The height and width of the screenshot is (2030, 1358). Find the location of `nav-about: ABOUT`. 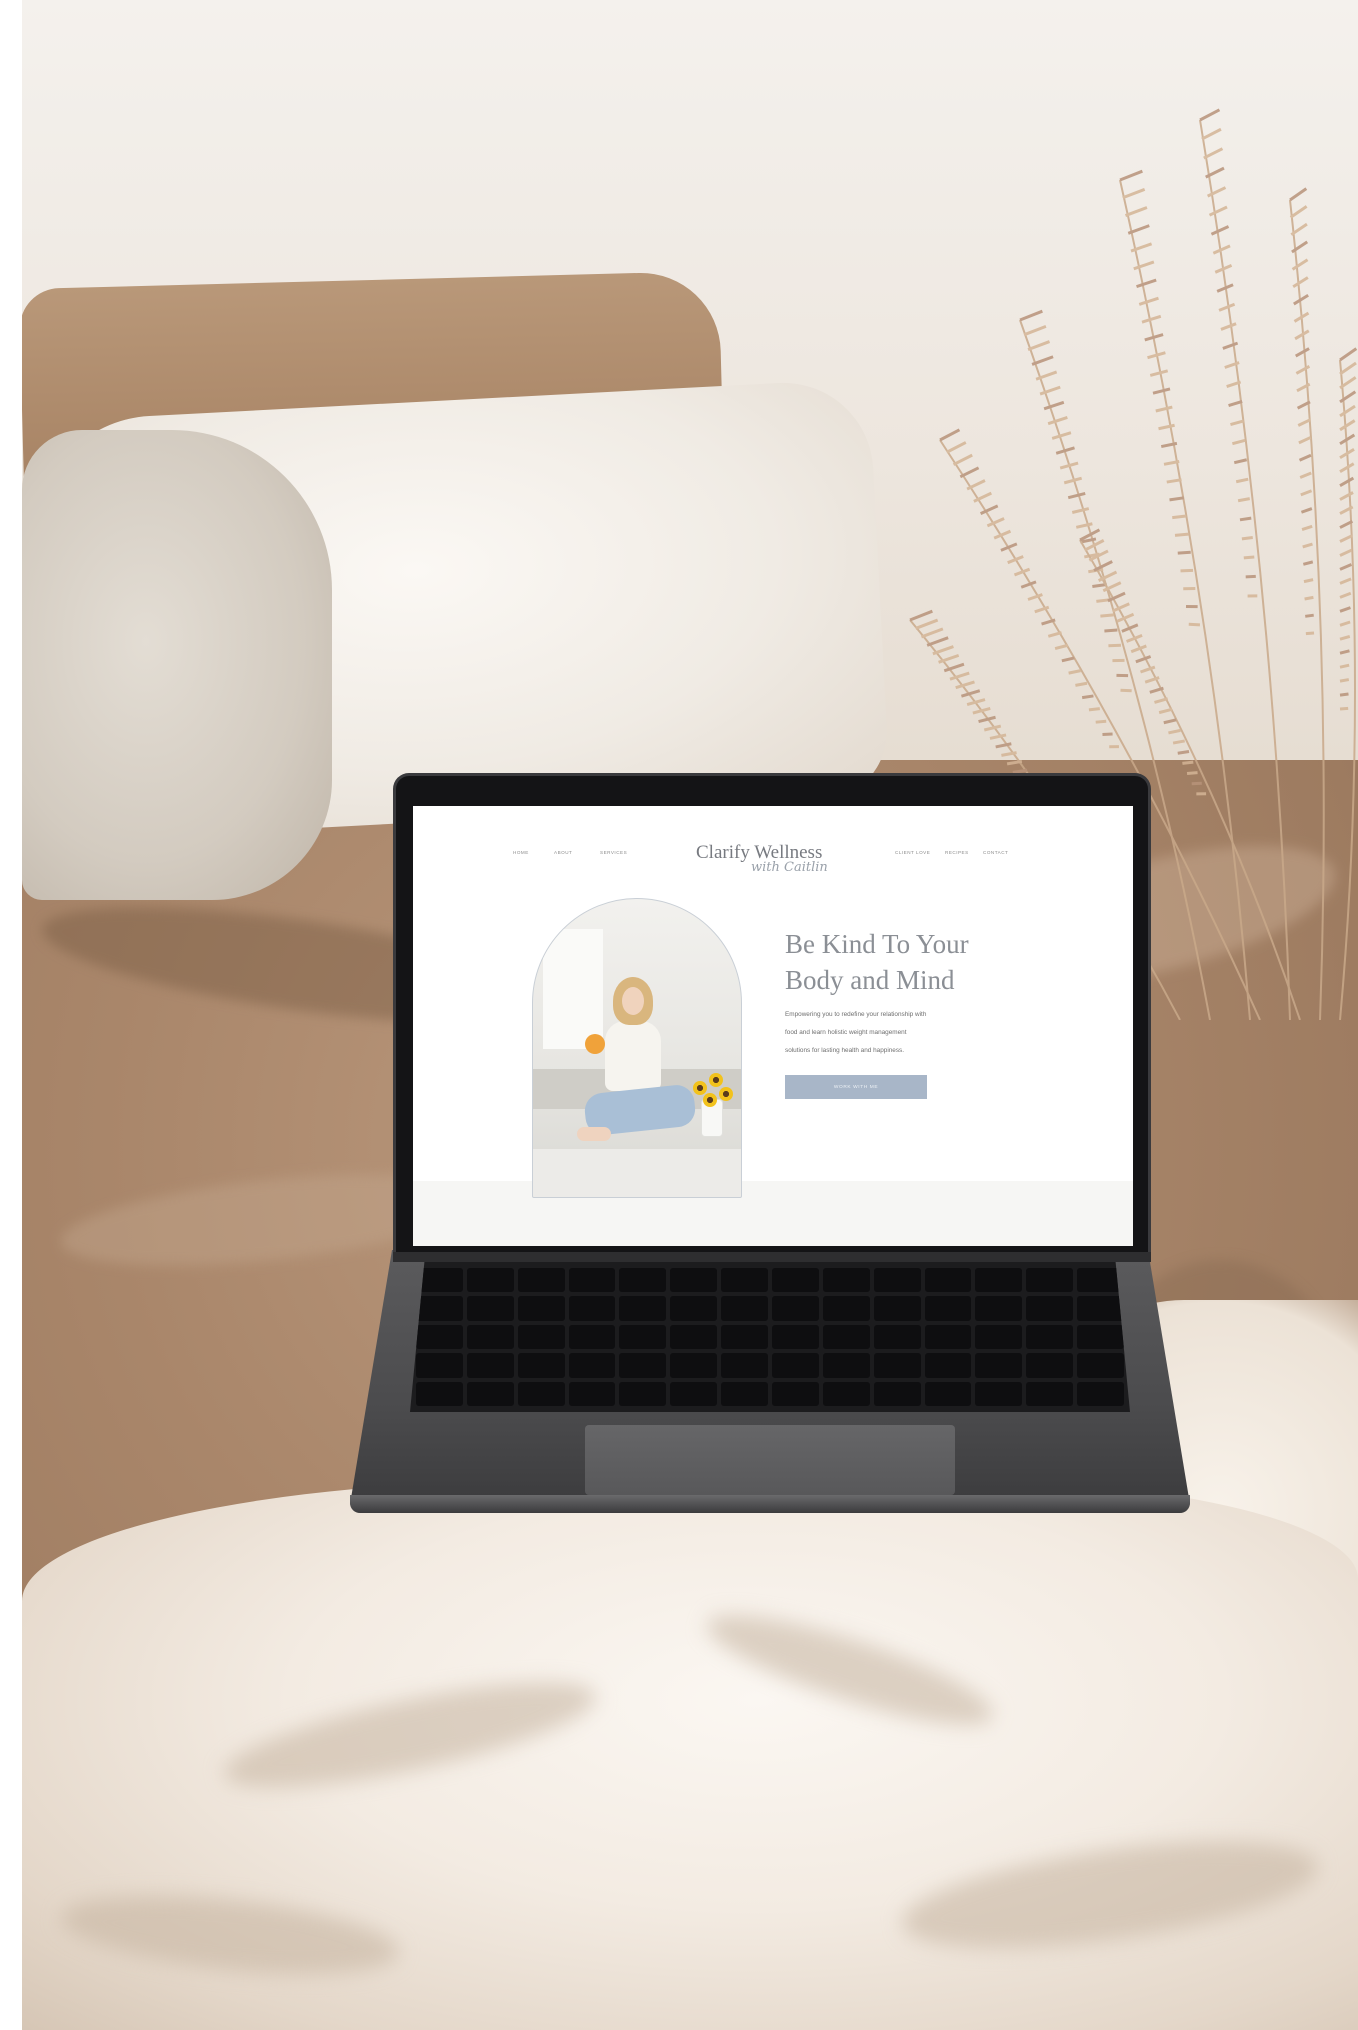

nav-about: ABOUT is located at coordinates (563, 852).